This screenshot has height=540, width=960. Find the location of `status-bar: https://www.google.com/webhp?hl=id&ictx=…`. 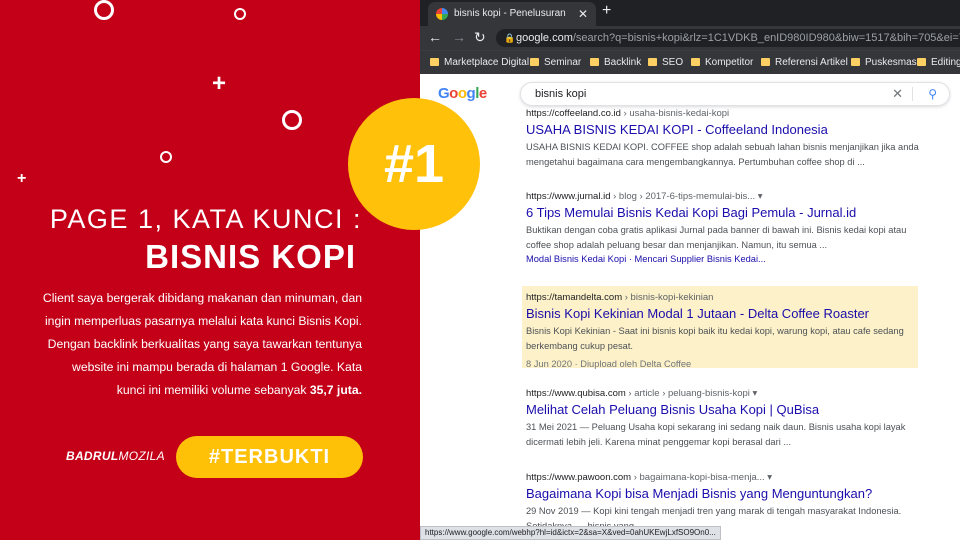

status-bar: https://www.google.com/webhp?hl=id&ictx=… is located at coordinates (570, 533).